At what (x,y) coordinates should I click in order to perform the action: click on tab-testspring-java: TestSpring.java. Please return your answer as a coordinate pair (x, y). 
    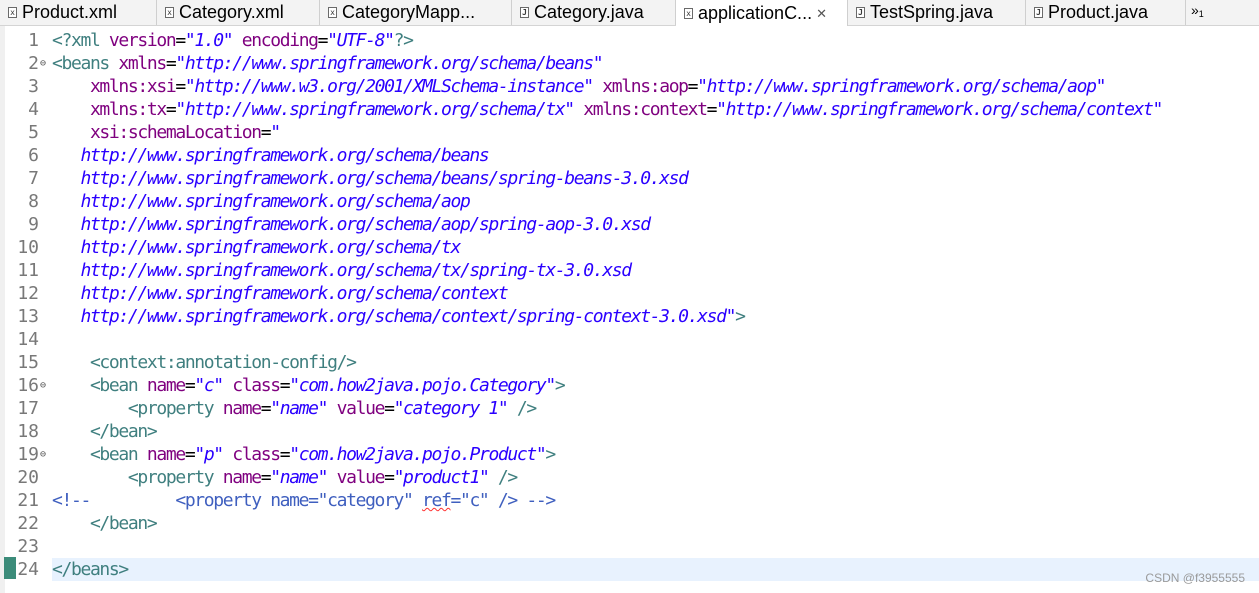
    Looking at the image, I should click on (937, 12).